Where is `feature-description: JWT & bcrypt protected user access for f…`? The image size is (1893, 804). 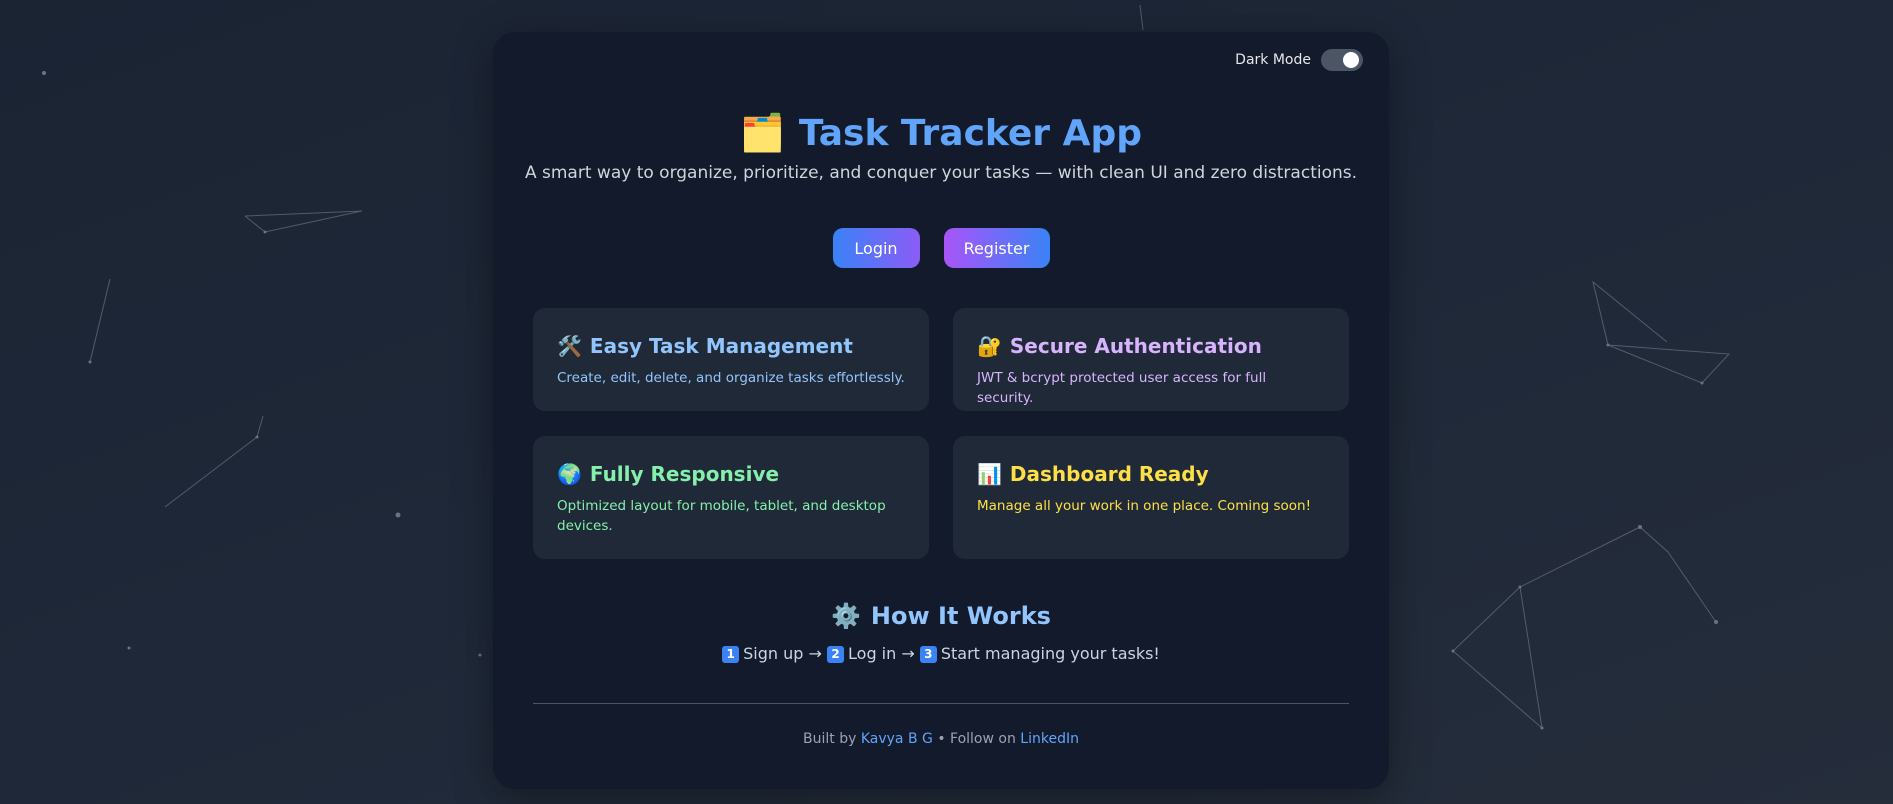 feature-description: JWT & bcrypt protected user access for f… is located at coordinates (1122, 388).